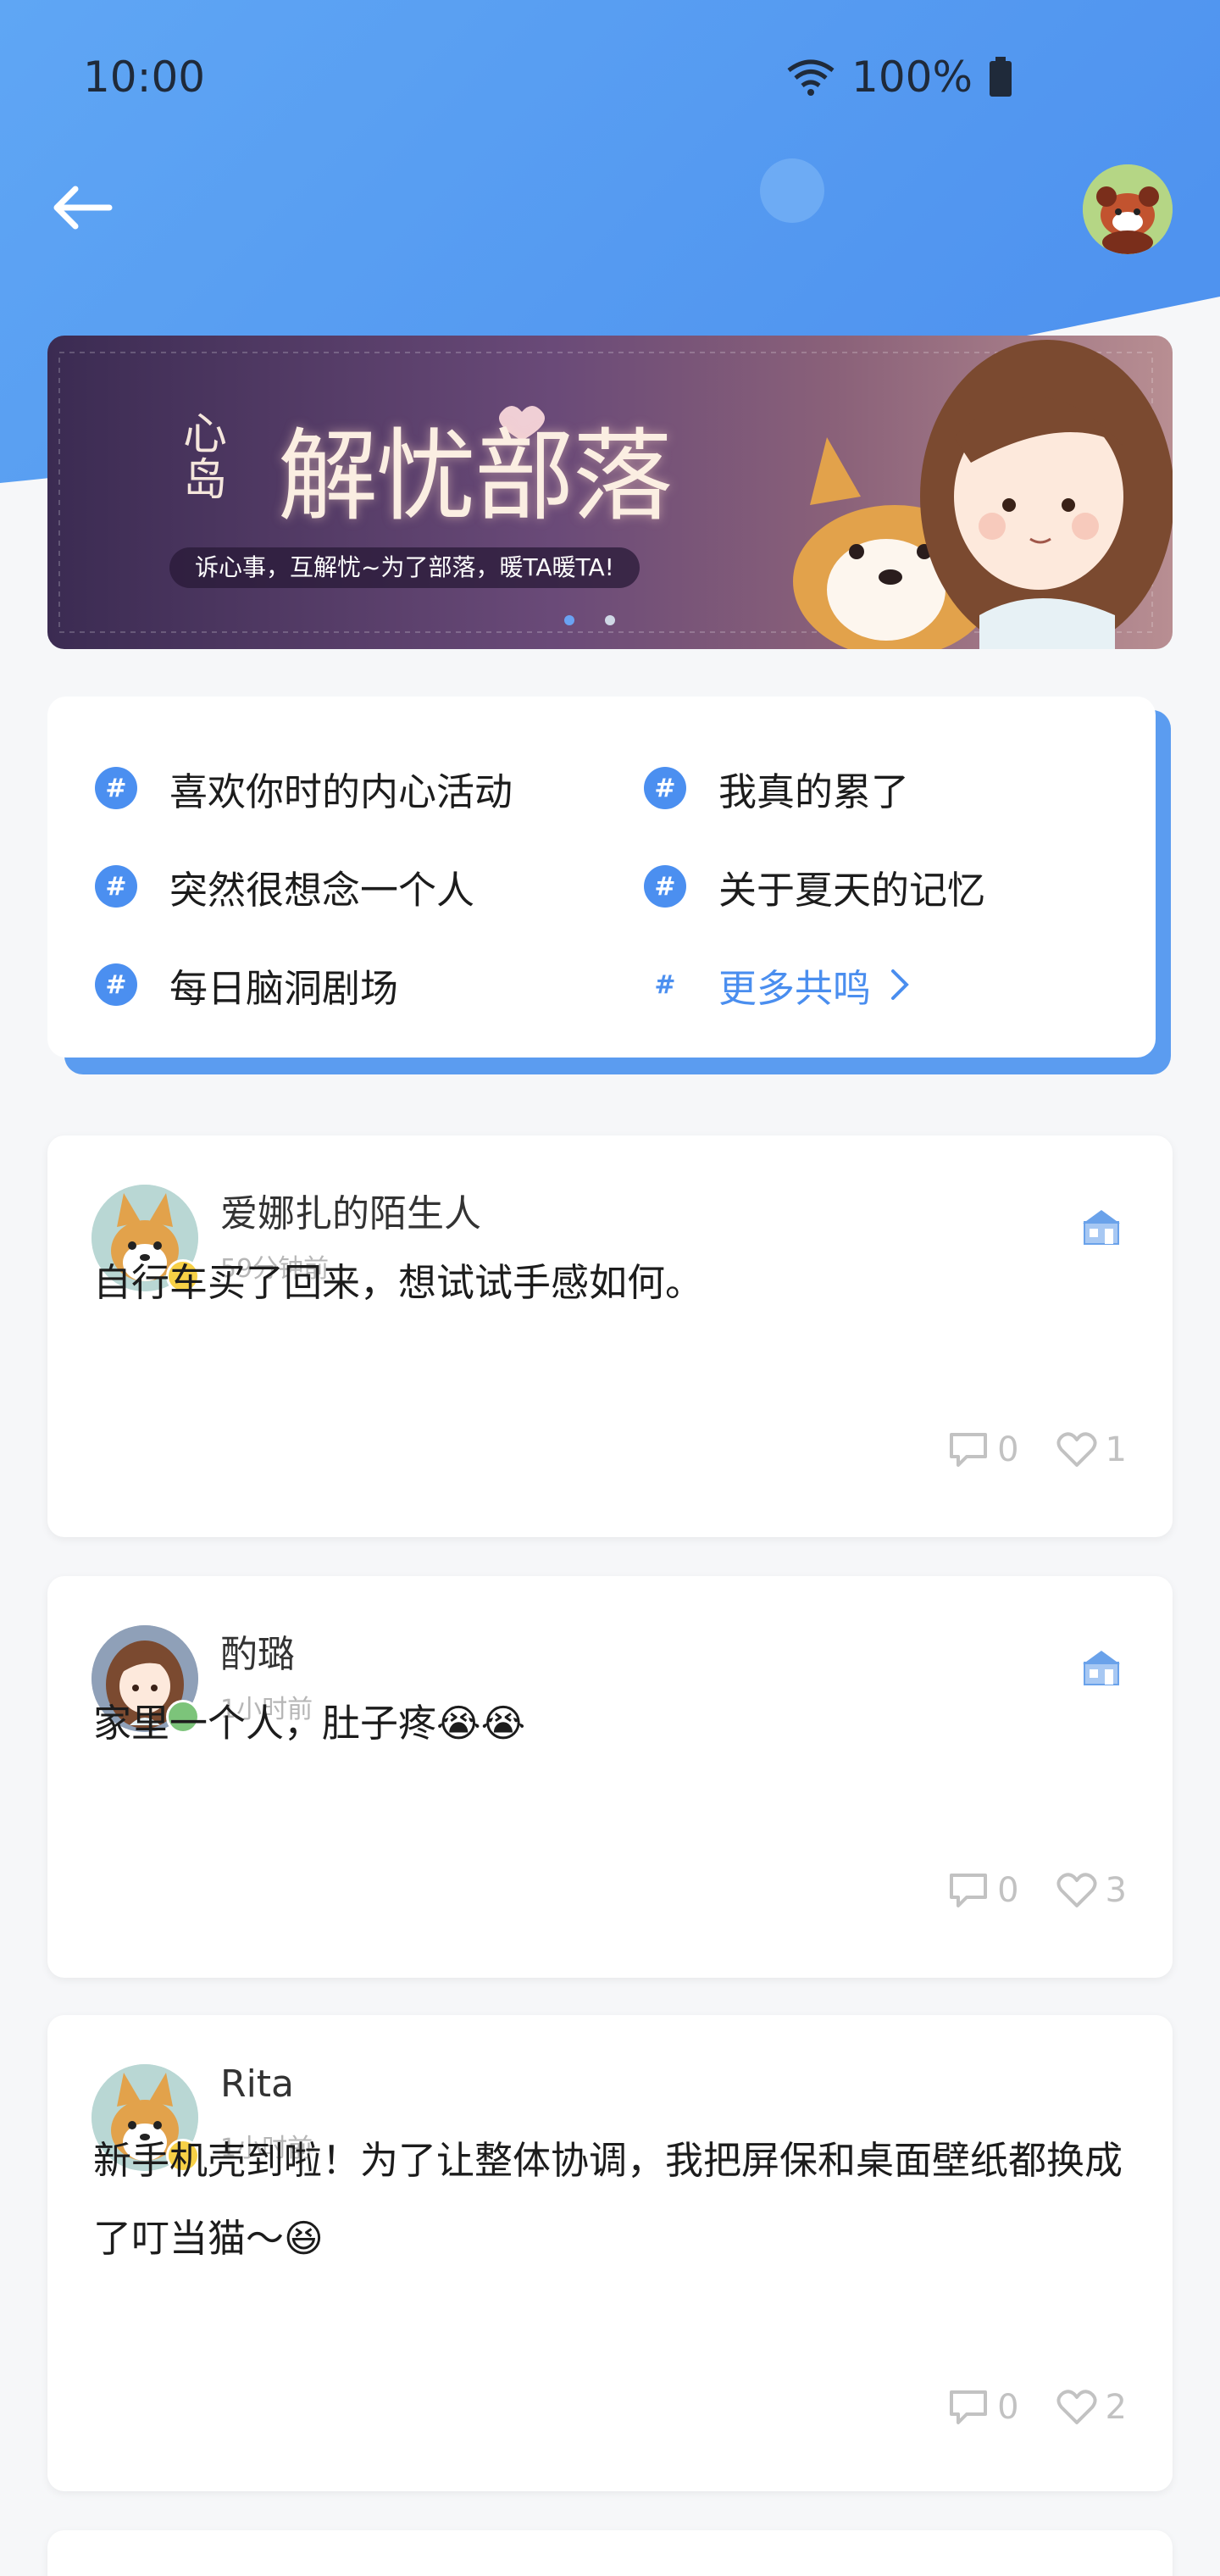  I want to click on arrow-left-icon, so click(83, 208).